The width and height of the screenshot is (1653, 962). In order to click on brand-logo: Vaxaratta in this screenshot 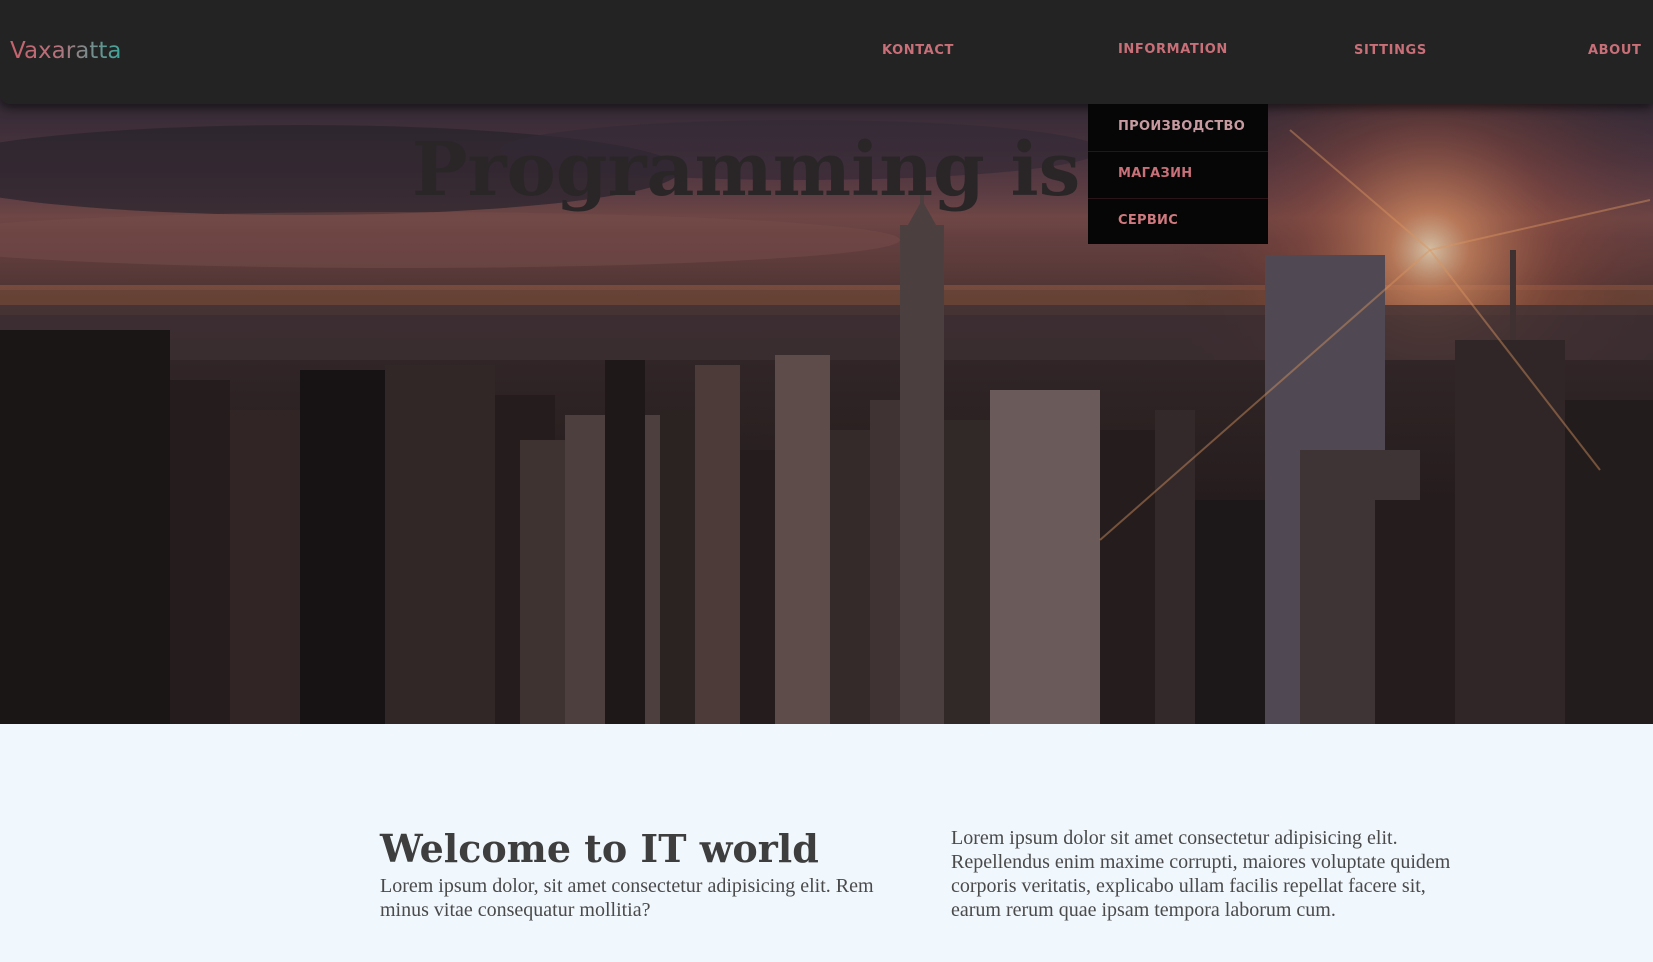, I will do `click(65, 51)`.